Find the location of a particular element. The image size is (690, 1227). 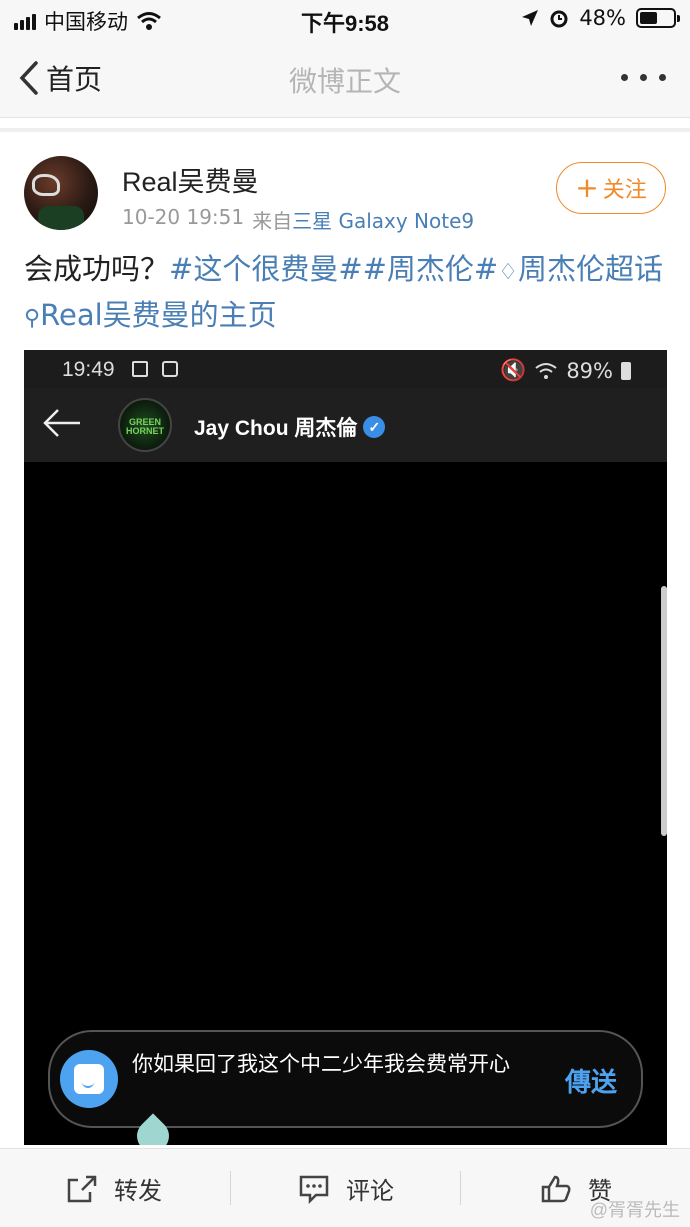

action-bar: 转发 评论 赞 is located at coordinates (345, 1187).